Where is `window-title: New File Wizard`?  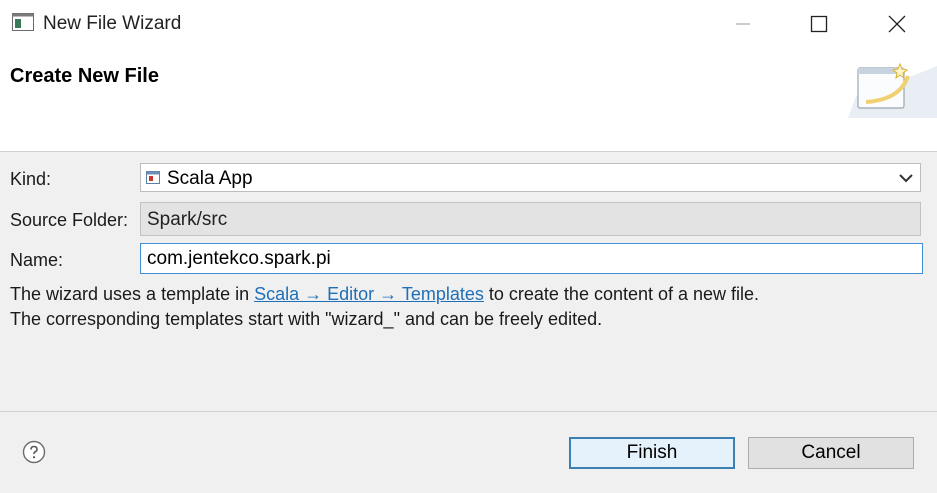 window-title: New File Wizard is located at coordinates (112, 23).